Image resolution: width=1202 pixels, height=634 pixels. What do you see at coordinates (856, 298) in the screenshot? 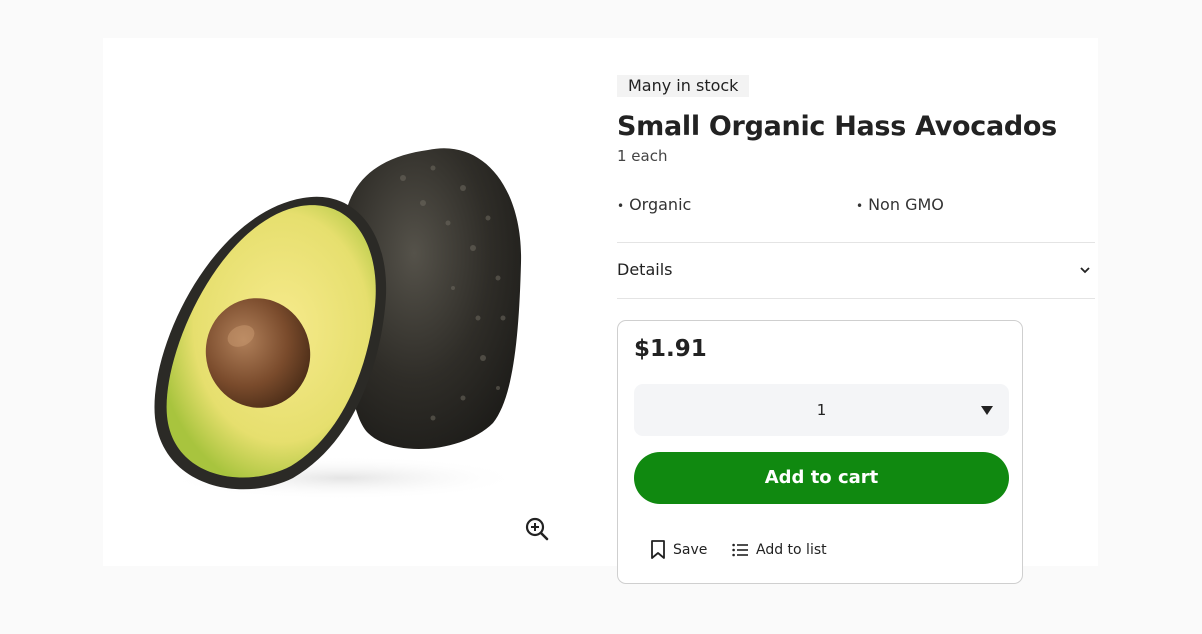
I see `divider` at bounding box center [856, 298].